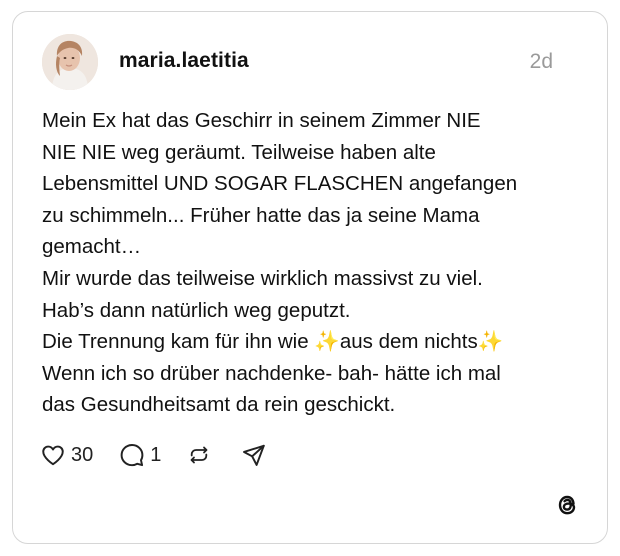 This screenshot has height=556, width=620. What do you see at coordinates (541, 61) in the screenshot?
I see `post-timestamp: 2d` at bounding box center [541, 61].